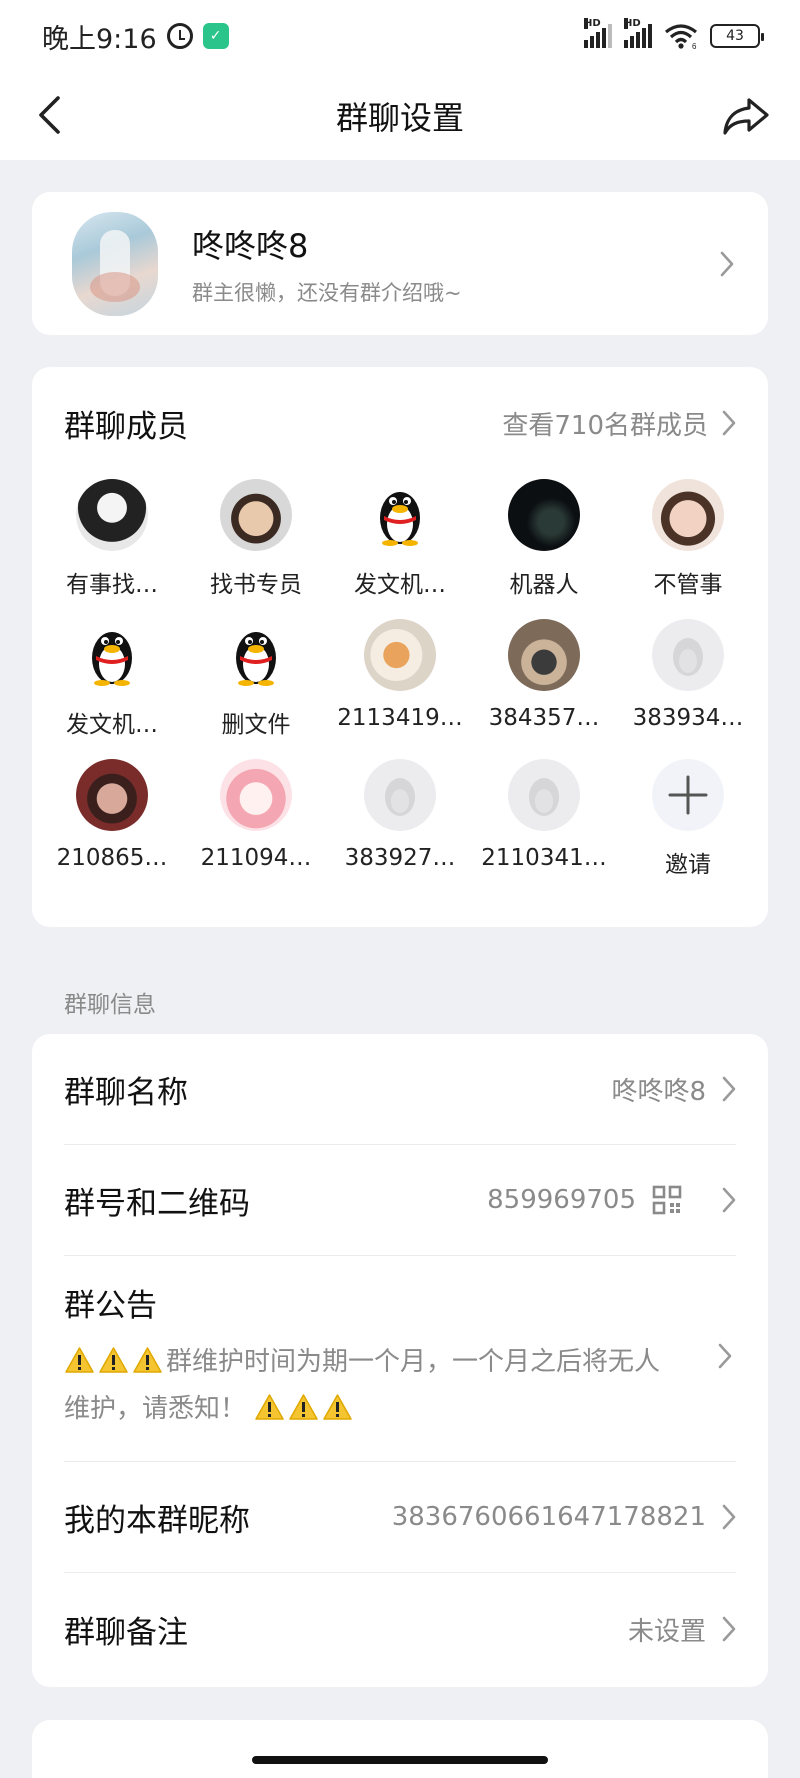 The image size is (800, 1778). Describe the element at coordinates (256, 679) in the screenshot. I see `member-item: 删文件` at that location.